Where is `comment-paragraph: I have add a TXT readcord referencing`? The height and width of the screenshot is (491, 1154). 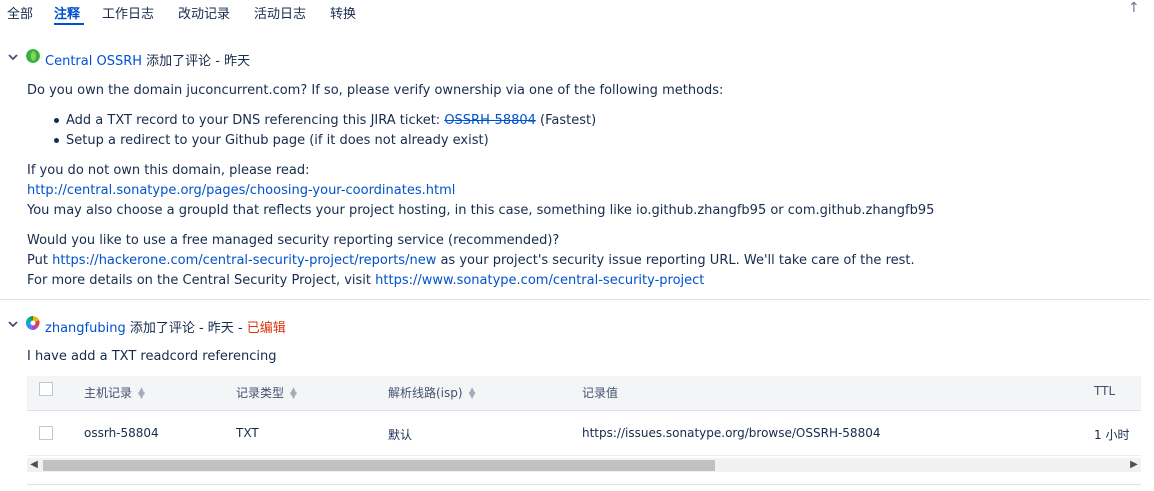 comment-paragraph: I have add a TXT readcord referencing is located at coordinates (152, 356).